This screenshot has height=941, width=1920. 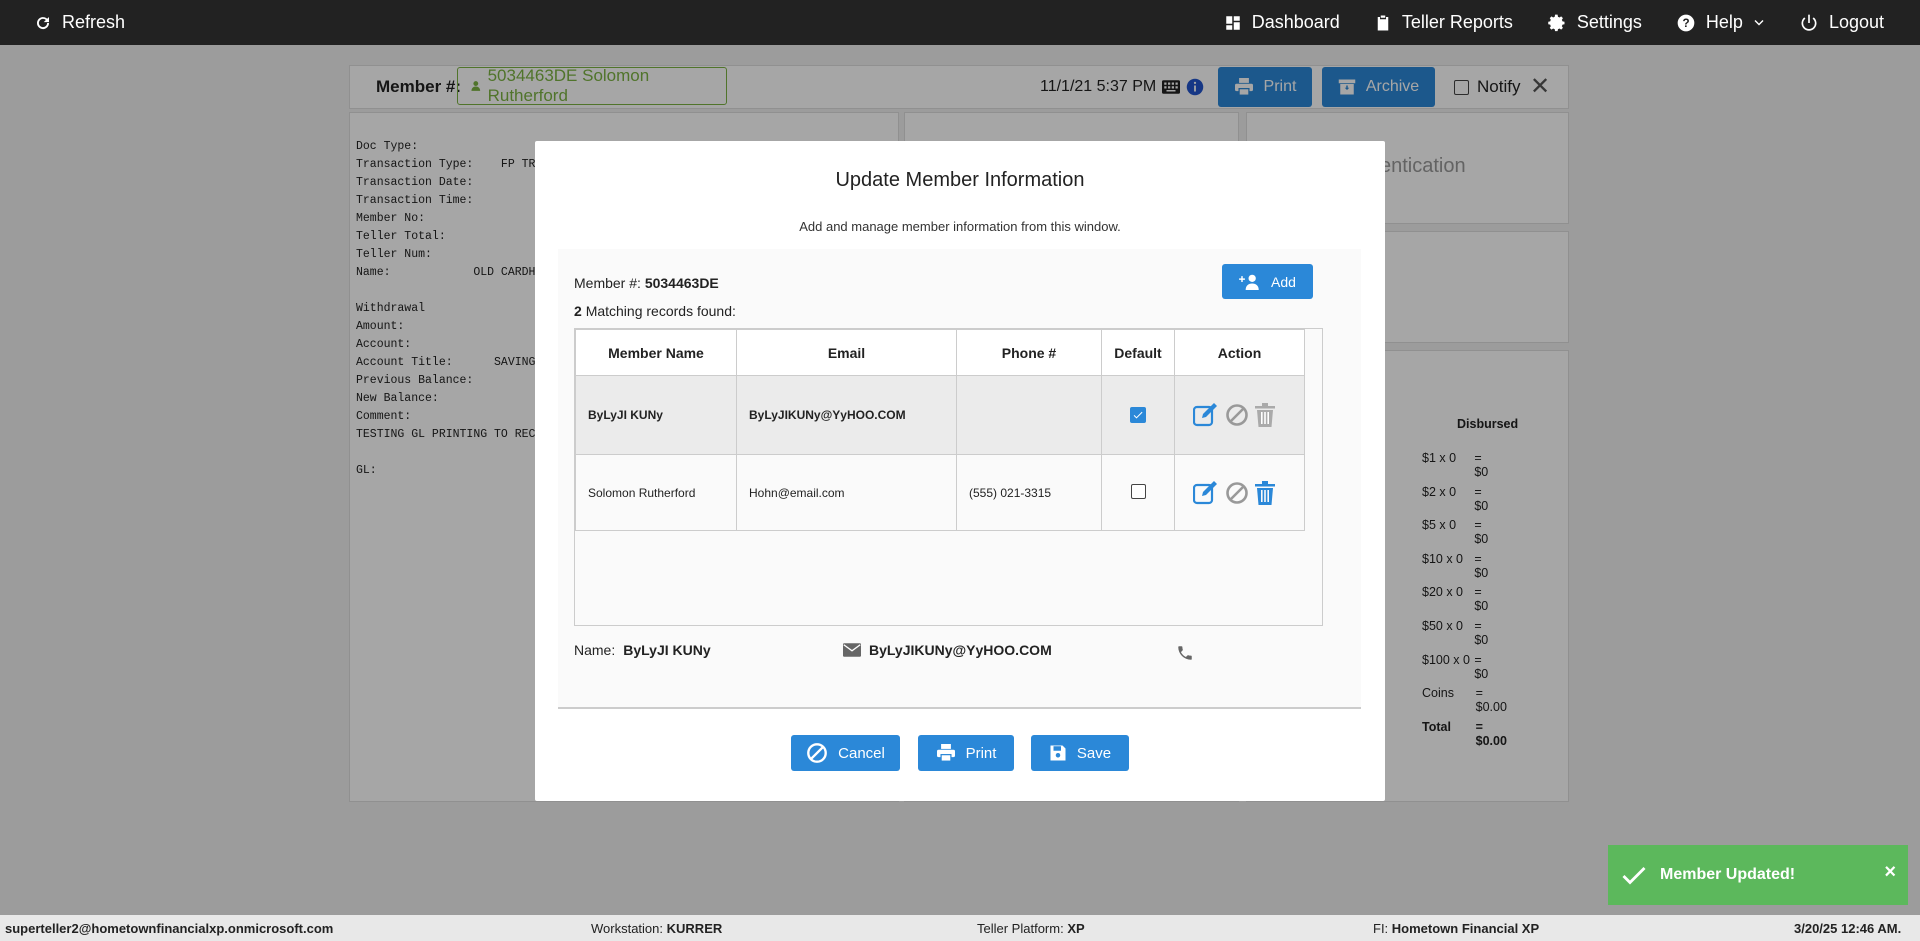 What do you see at coordinates (578, 311) in the screenshot?
I see `matching-count: 2` at bounding box center [578, 311].